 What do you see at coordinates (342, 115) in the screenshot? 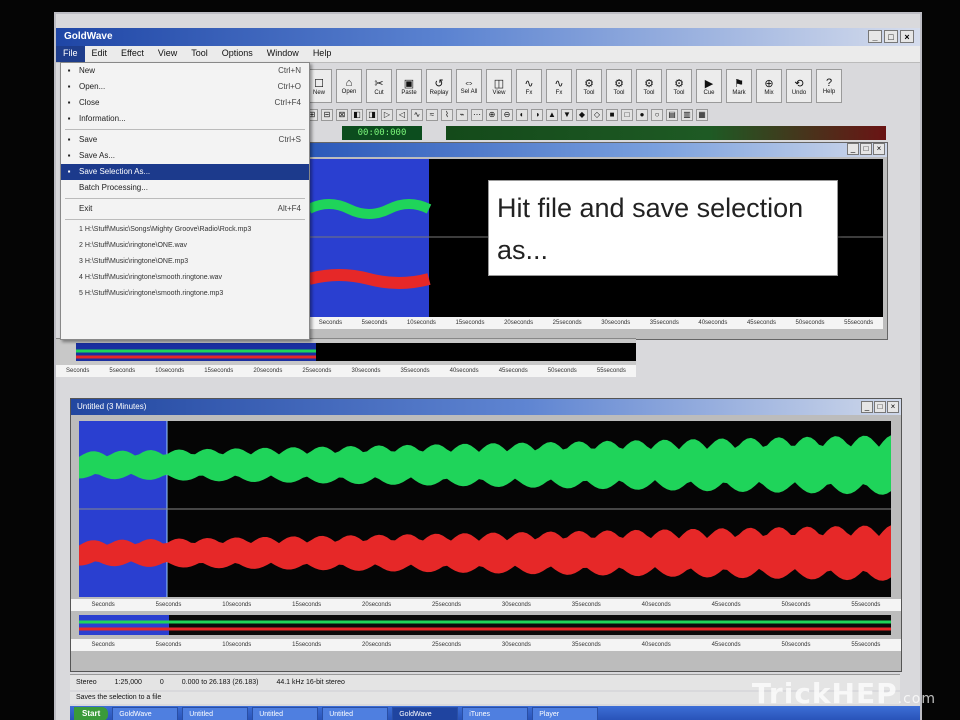
I see `effect-tool-button: ⊠` at bounding box center [342, 115].